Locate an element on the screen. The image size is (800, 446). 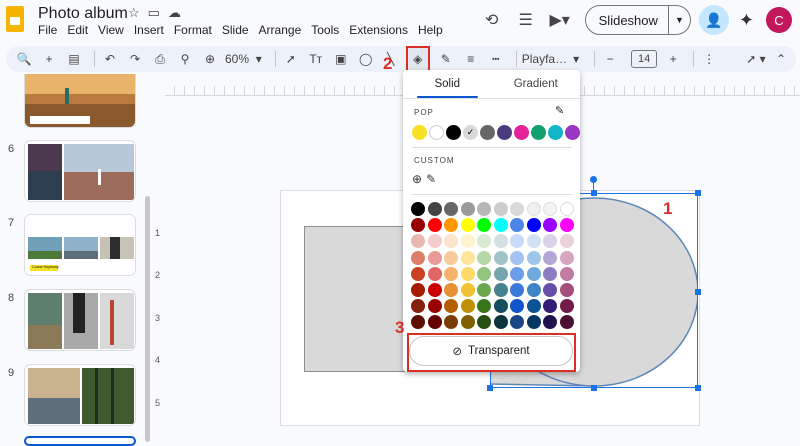
zoom-select: 60% ▾ is located at coordinates (243, 59).